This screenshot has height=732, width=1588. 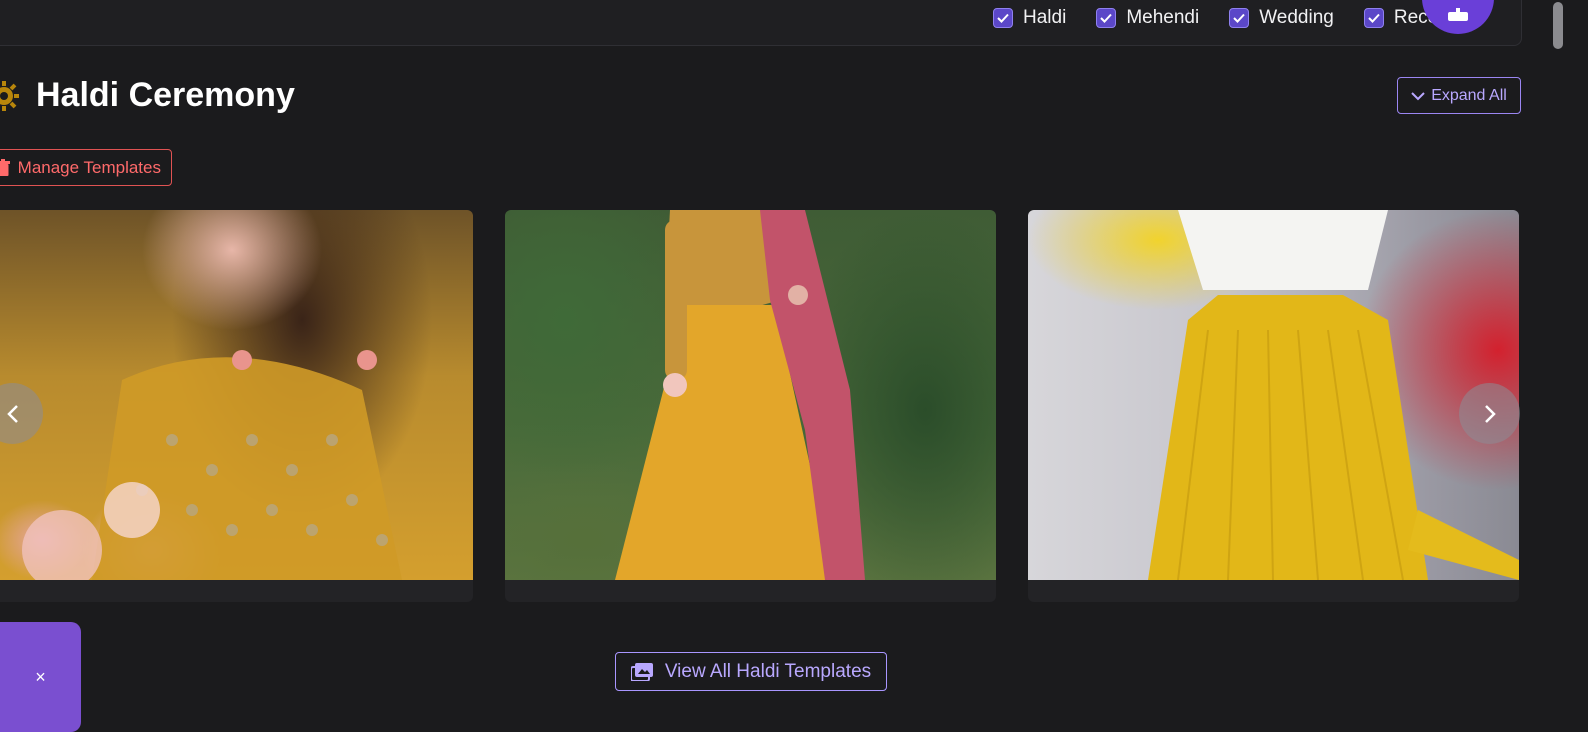 What do you see at coordinates (9, 96) in the screenshot?
I see `sun-icon` at bounding box center [9, 96].